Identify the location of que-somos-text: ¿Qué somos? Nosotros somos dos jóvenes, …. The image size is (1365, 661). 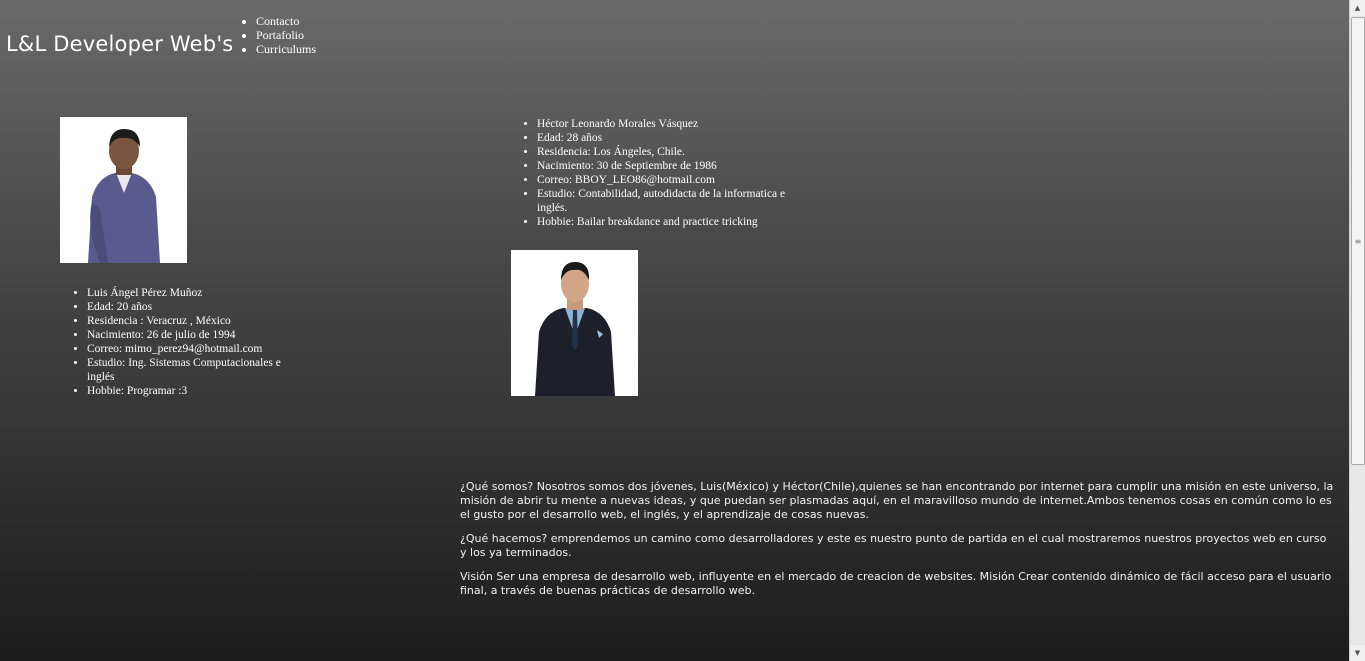
(897, 500).